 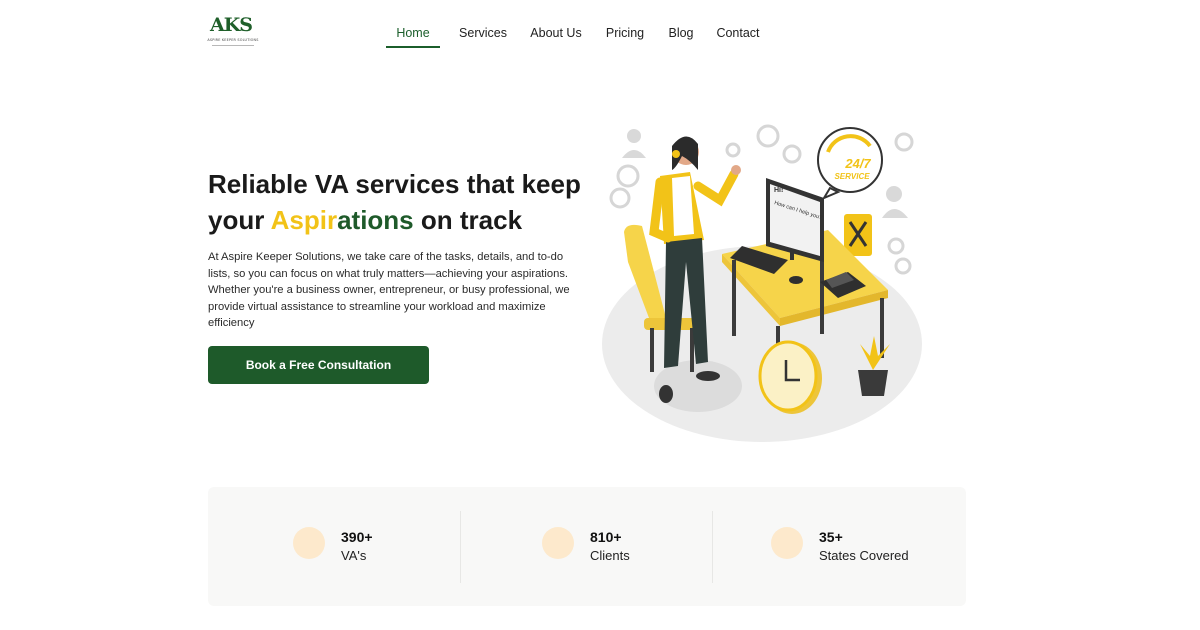 I want to click on hero-title-line1: Reliable VA services that keep, so click(x=394, y=184).